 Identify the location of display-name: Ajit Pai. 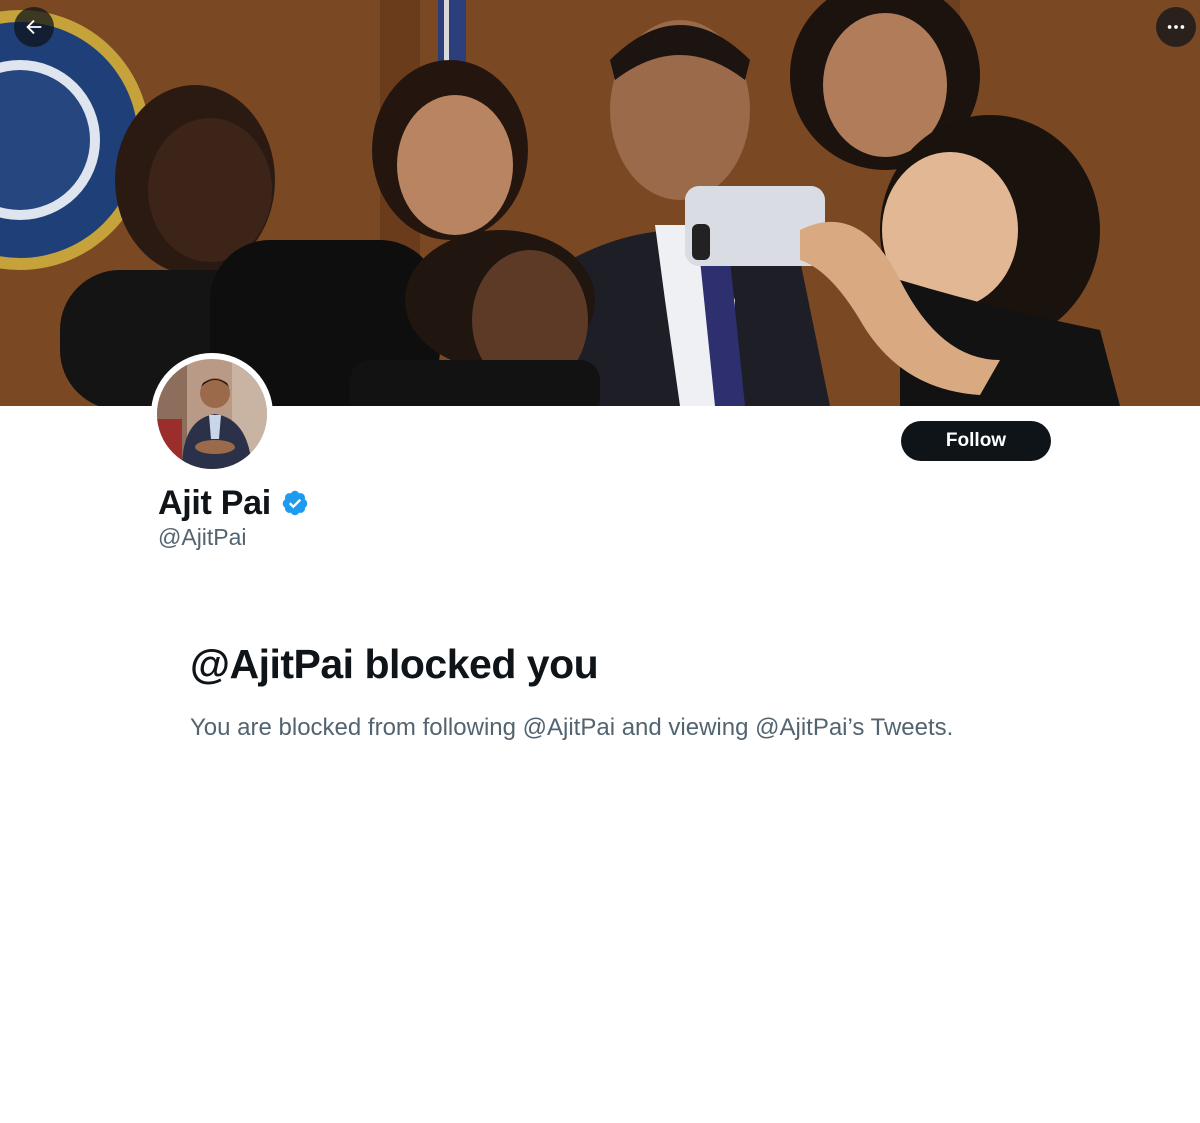
(214, 502).